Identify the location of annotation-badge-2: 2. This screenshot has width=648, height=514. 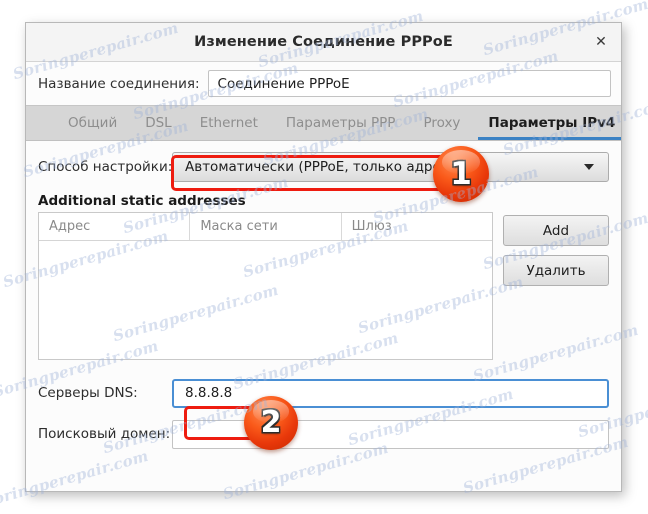
(271, 423).